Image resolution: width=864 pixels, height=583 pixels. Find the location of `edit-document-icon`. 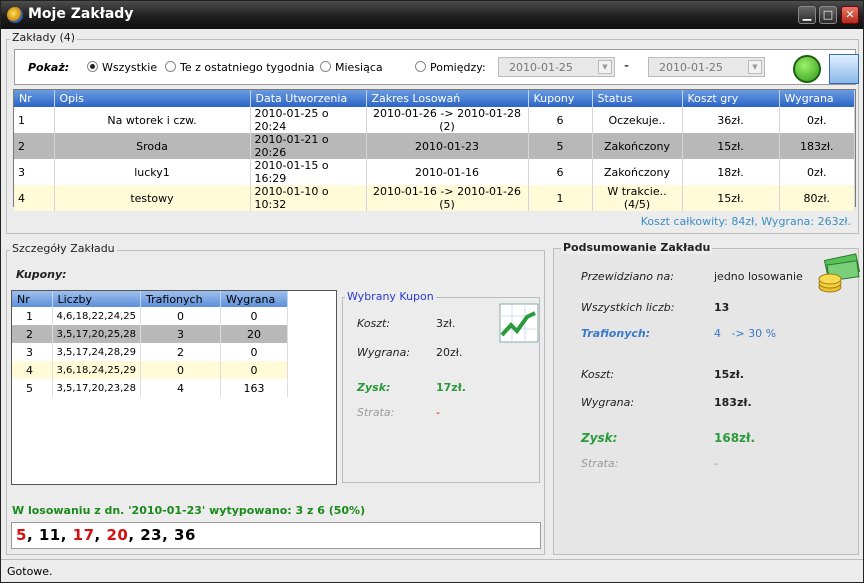

edit-document-icon is located at coordinates (844, 69).